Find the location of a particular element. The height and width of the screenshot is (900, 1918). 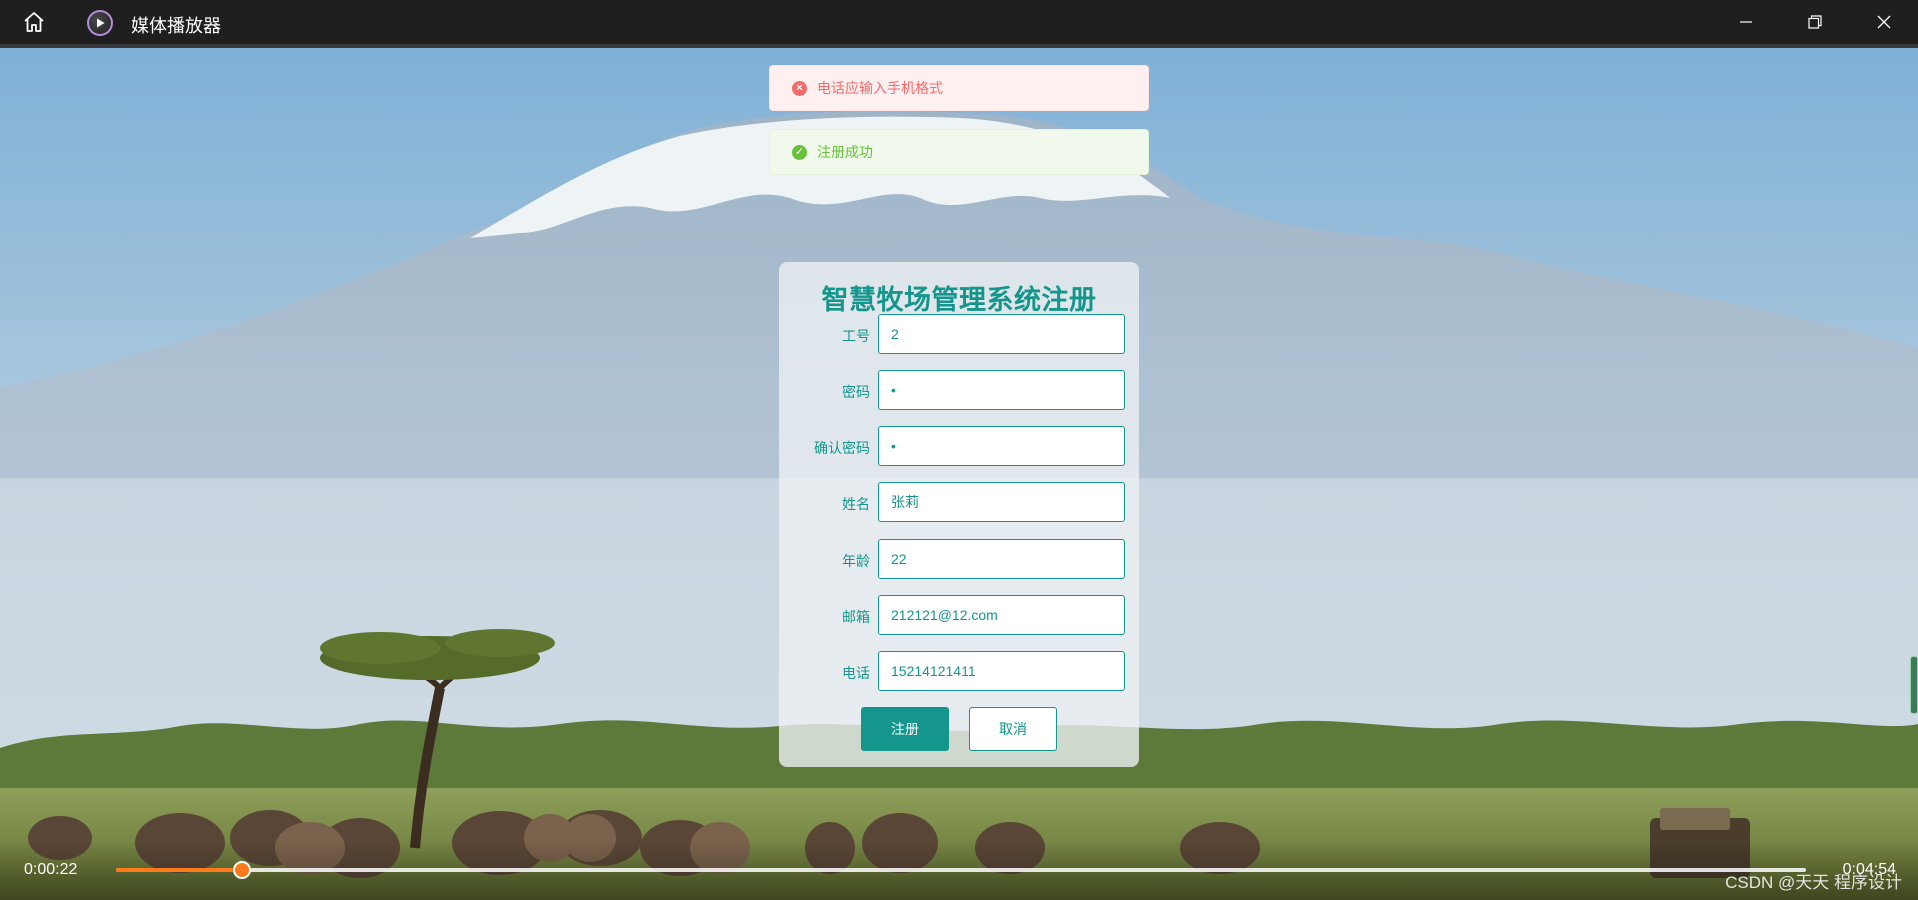

error-message-text: 电话应输入手机格式 is located at coordinates (880, 88).